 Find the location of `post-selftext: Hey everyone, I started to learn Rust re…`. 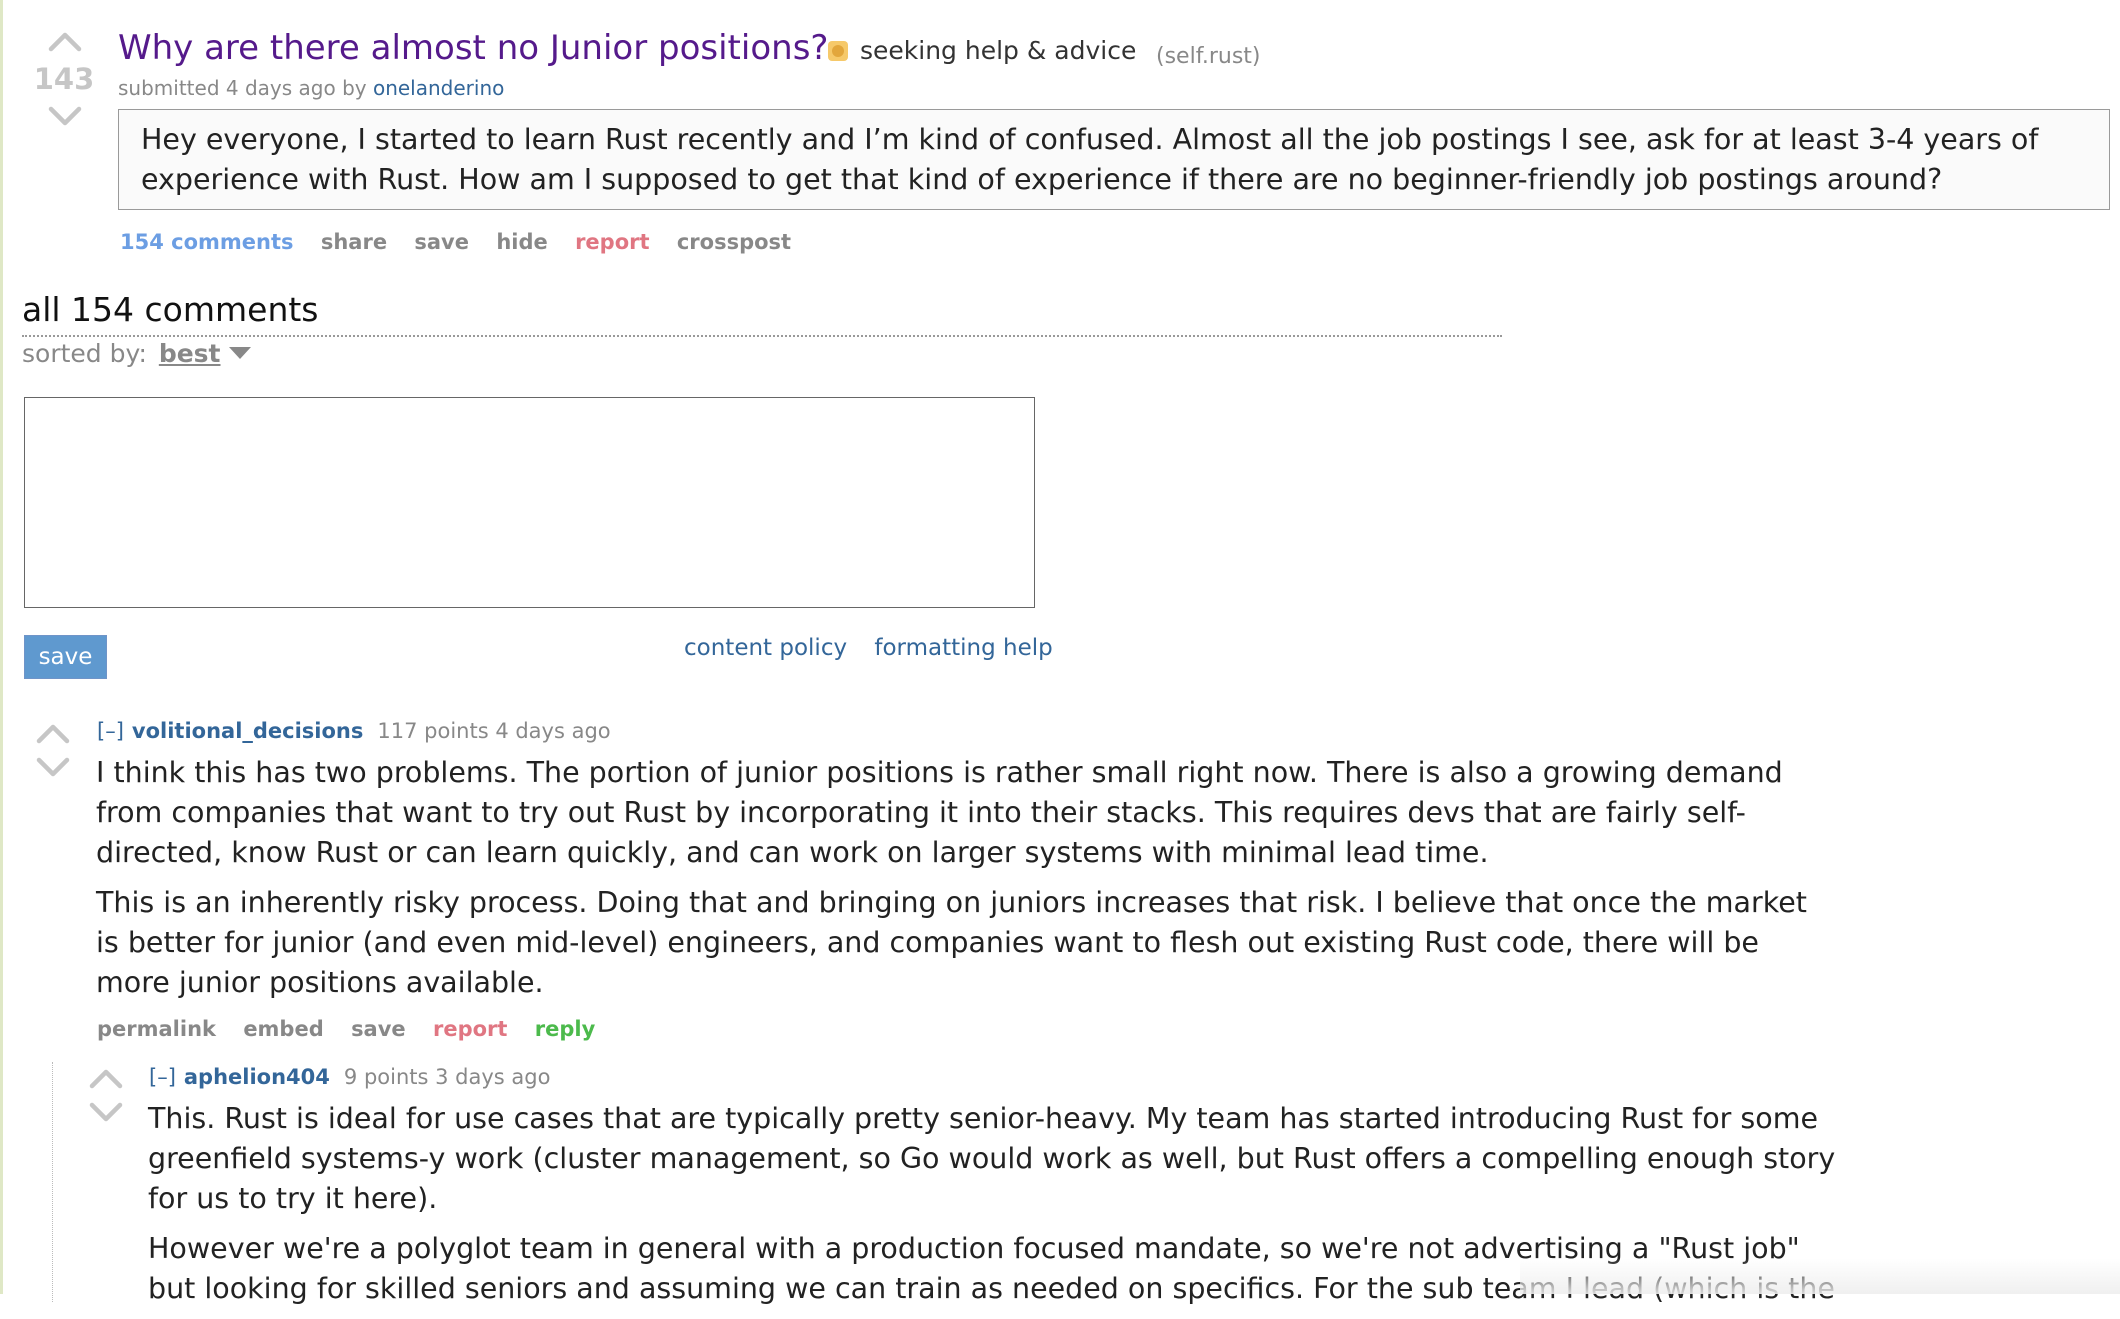

post-selftext: Hey everyone, I started to learn Rust re… is located at coordinates (1114, 159).